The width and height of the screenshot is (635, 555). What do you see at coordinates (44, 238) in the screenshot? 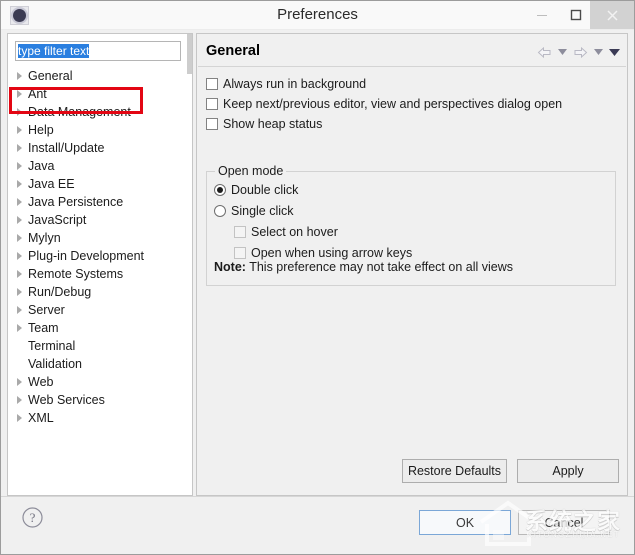
I see `tree-item-label: Mylyn` at bounding box center [44, 238].